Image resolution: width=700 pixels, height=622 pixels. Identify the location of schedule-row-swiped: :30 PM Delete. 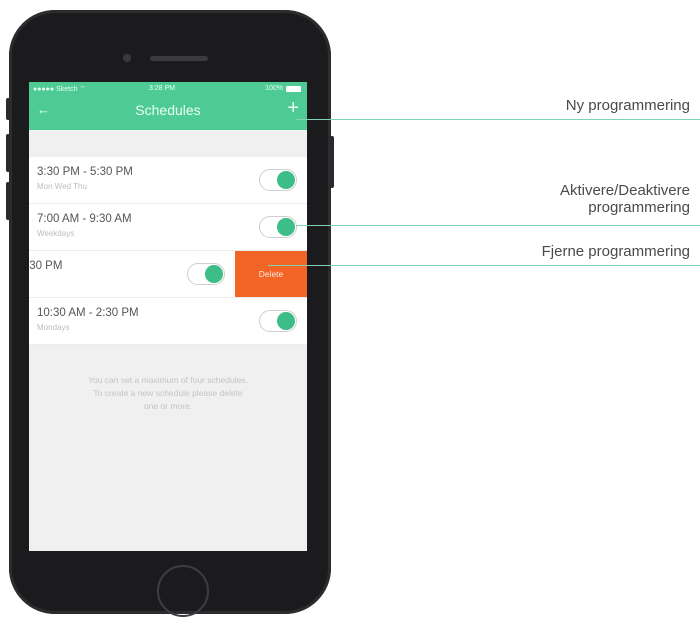
(168, 274).